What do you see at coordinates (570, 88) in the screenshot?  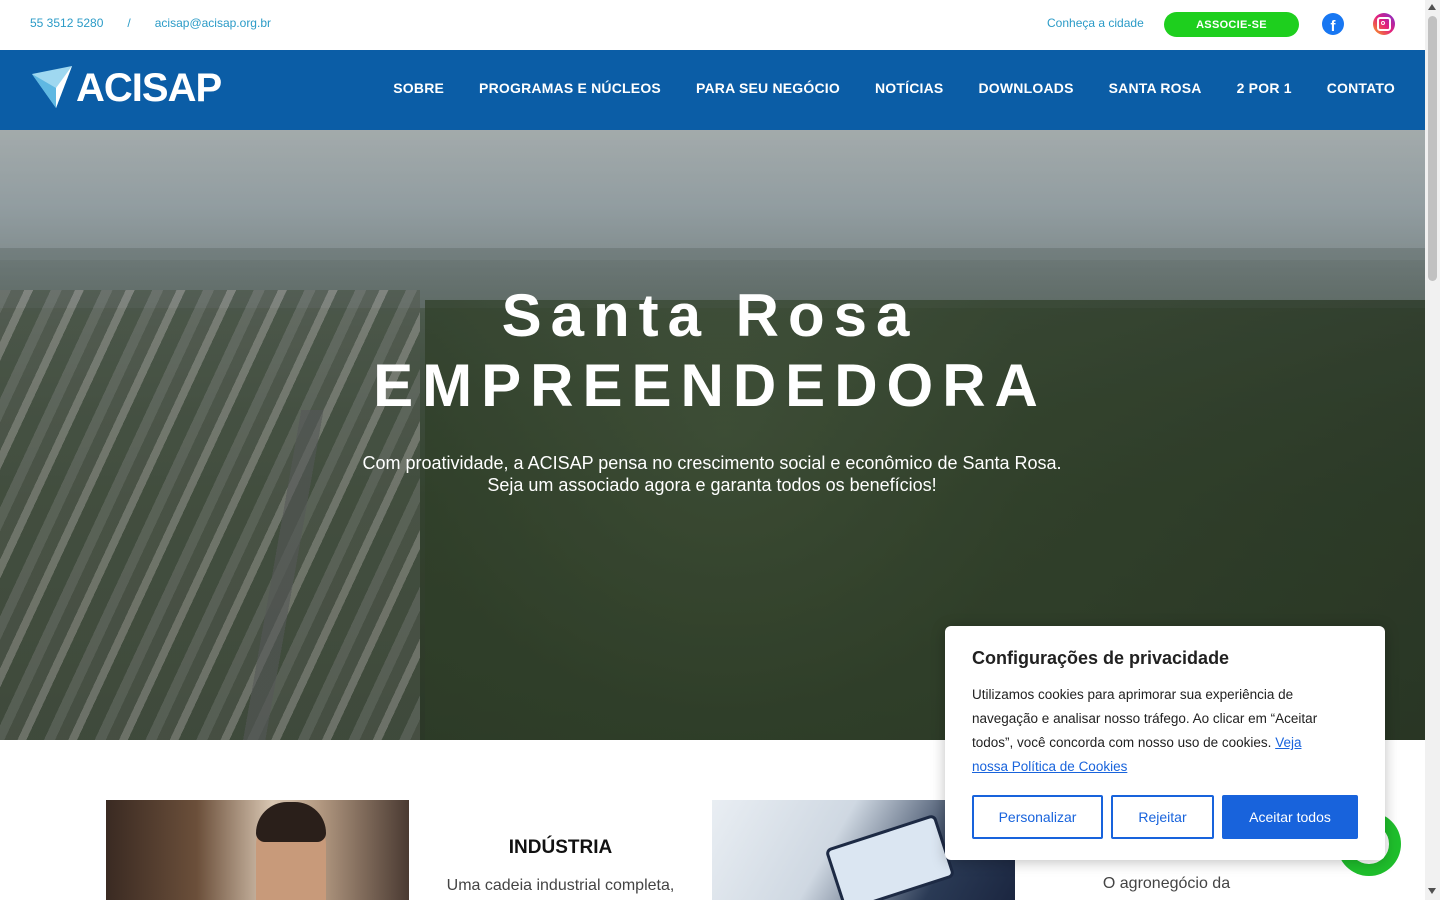 I see `nav-item-programas: PROGRAMAS E NÚCLEOS` at bounding box center [570, 88].